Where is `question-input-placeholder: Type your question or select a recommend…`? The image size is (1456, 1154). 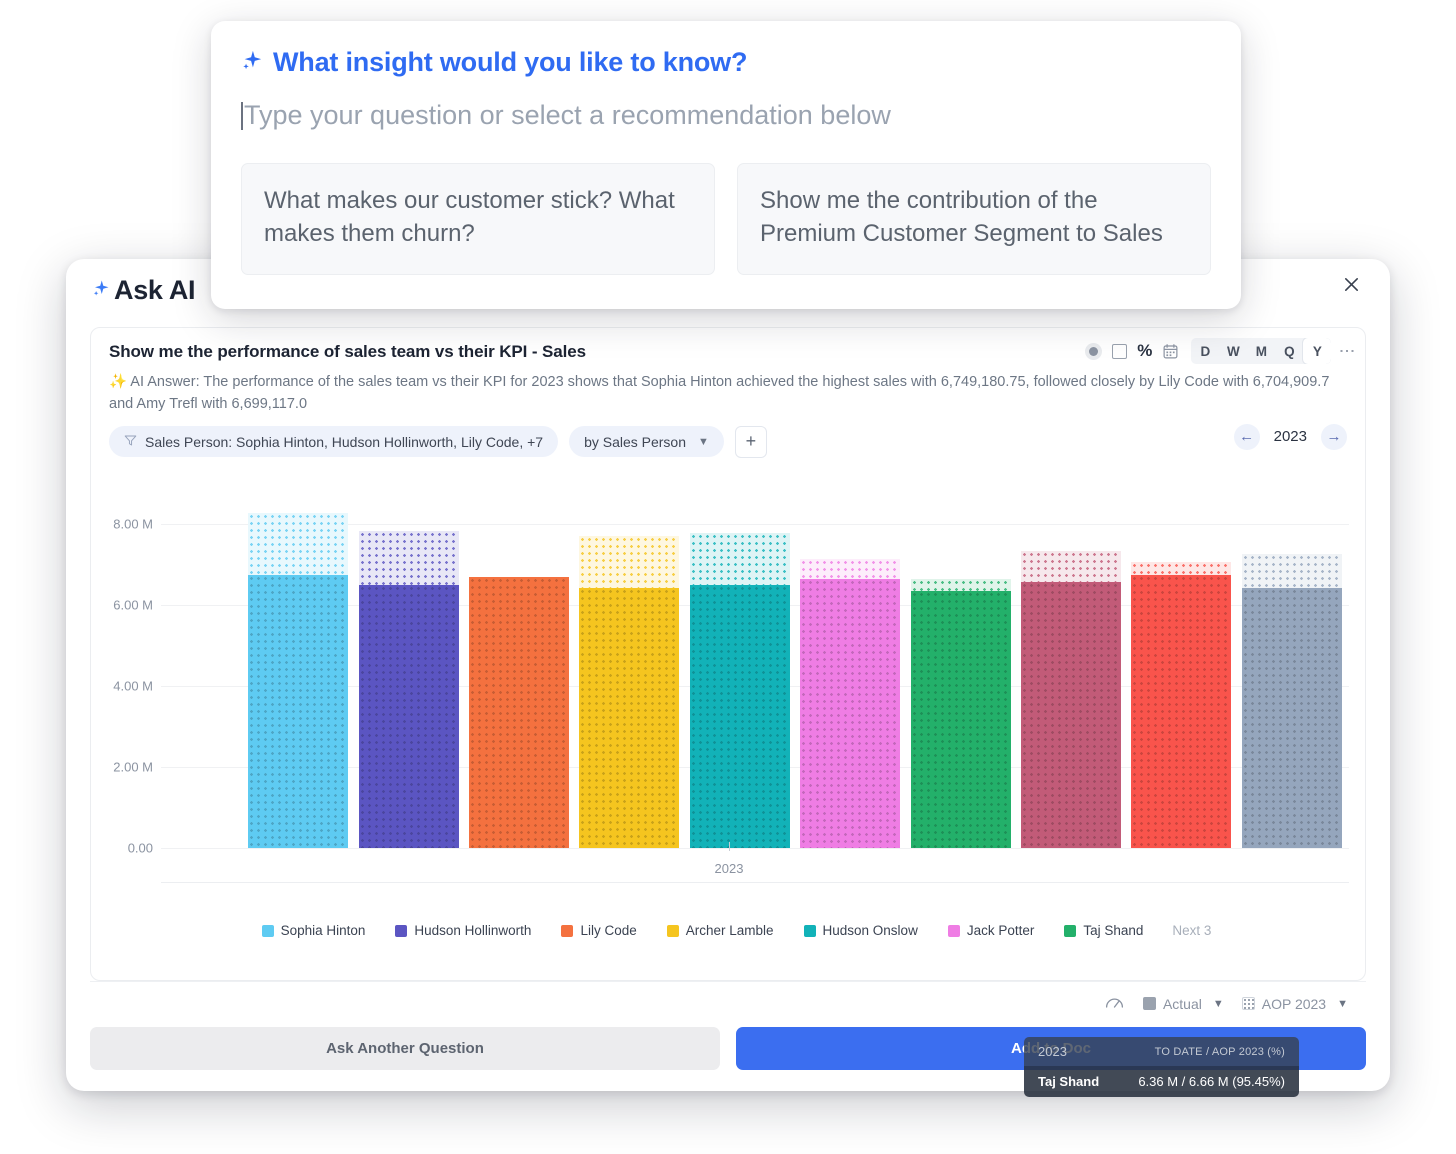
question-input-placeholder: Type your question or select a recommend… is located at coordinates (567, 115).